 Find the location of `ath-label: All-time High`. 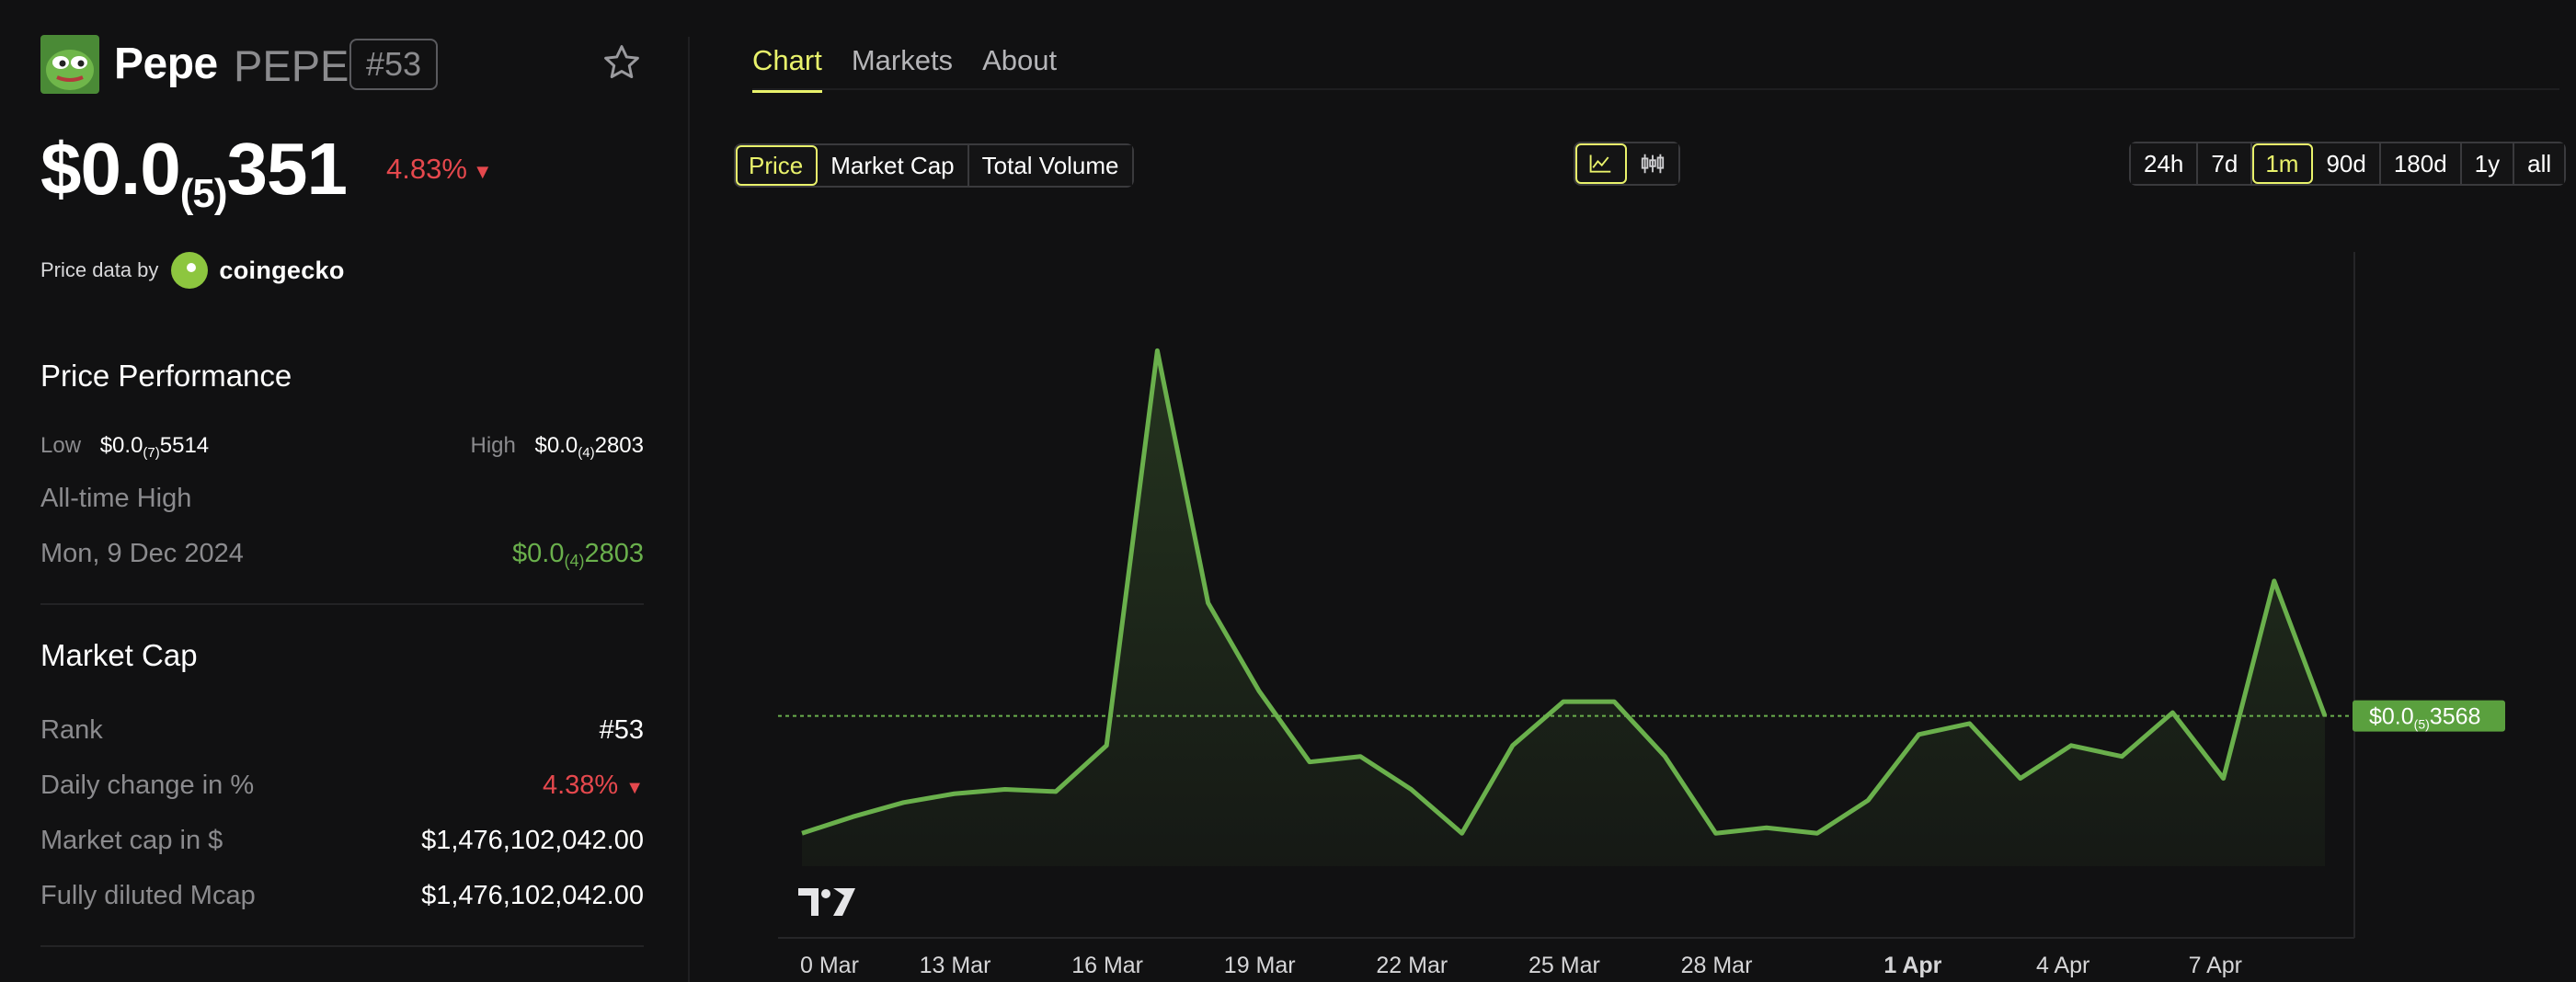

ath-label: All-time High is located at coordinates (116, 498).